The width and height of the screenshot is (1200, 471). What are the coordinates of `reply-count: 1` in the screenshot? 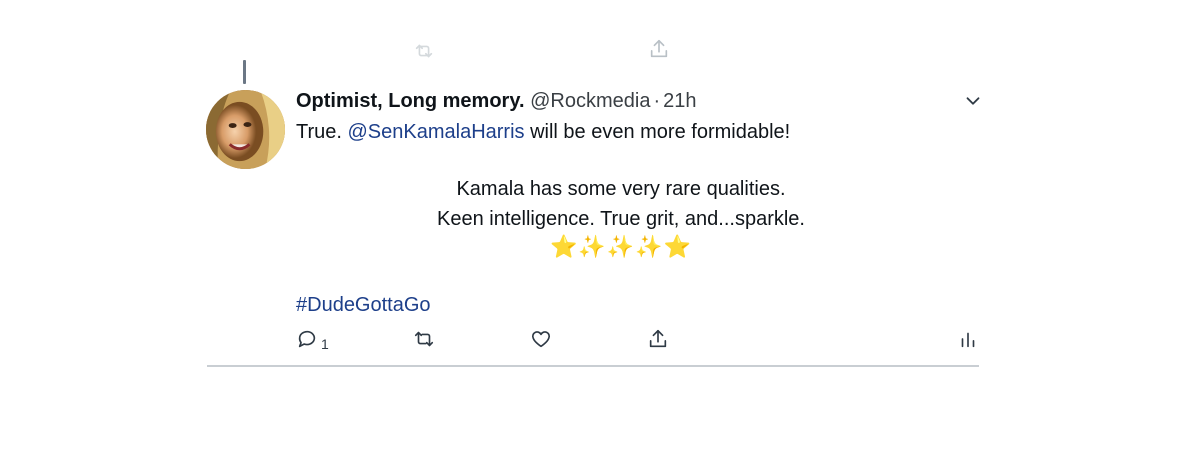 It's located at (325, 344).